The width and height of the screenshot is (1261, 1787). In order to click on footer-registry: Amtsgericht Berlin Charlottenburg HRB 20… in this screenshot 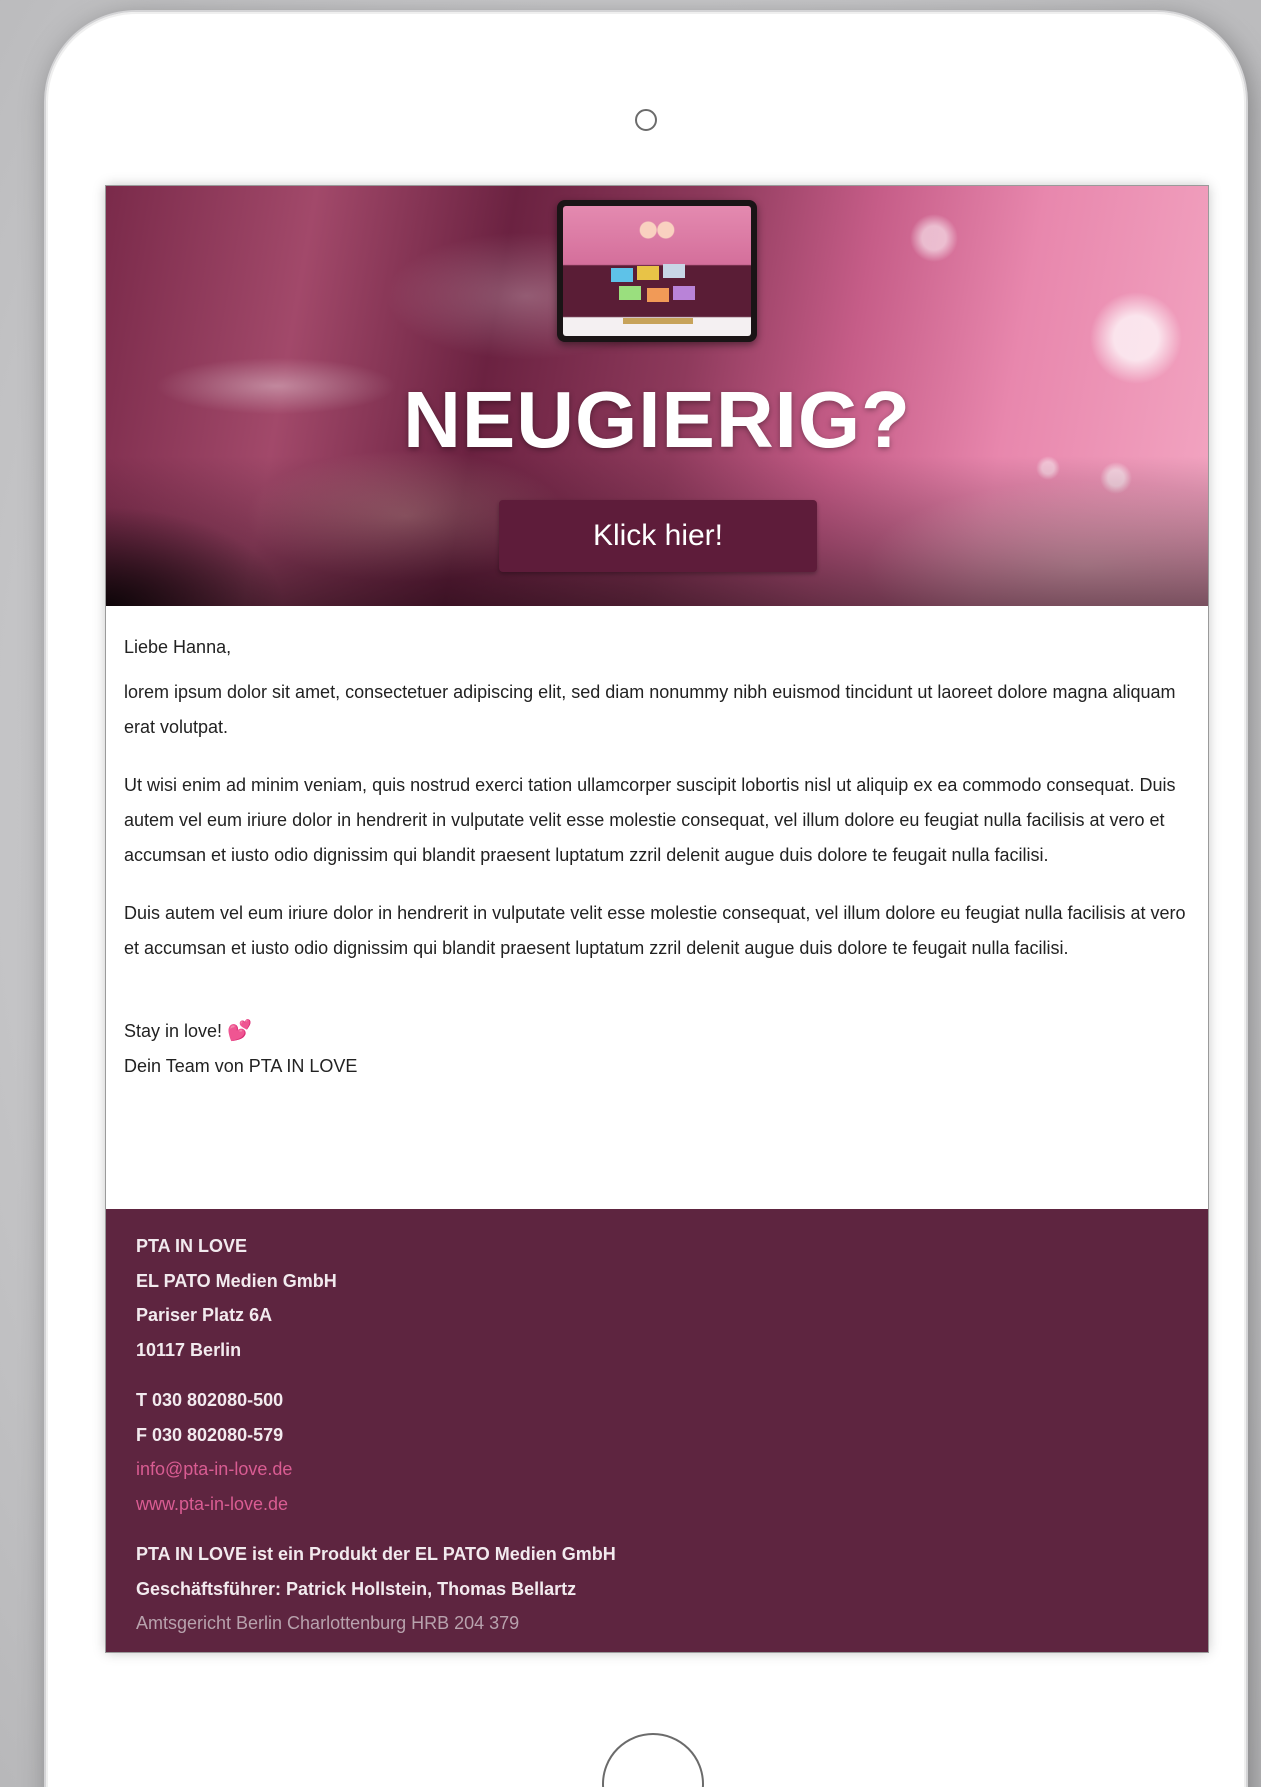, I will do `click(328, 1623)`.